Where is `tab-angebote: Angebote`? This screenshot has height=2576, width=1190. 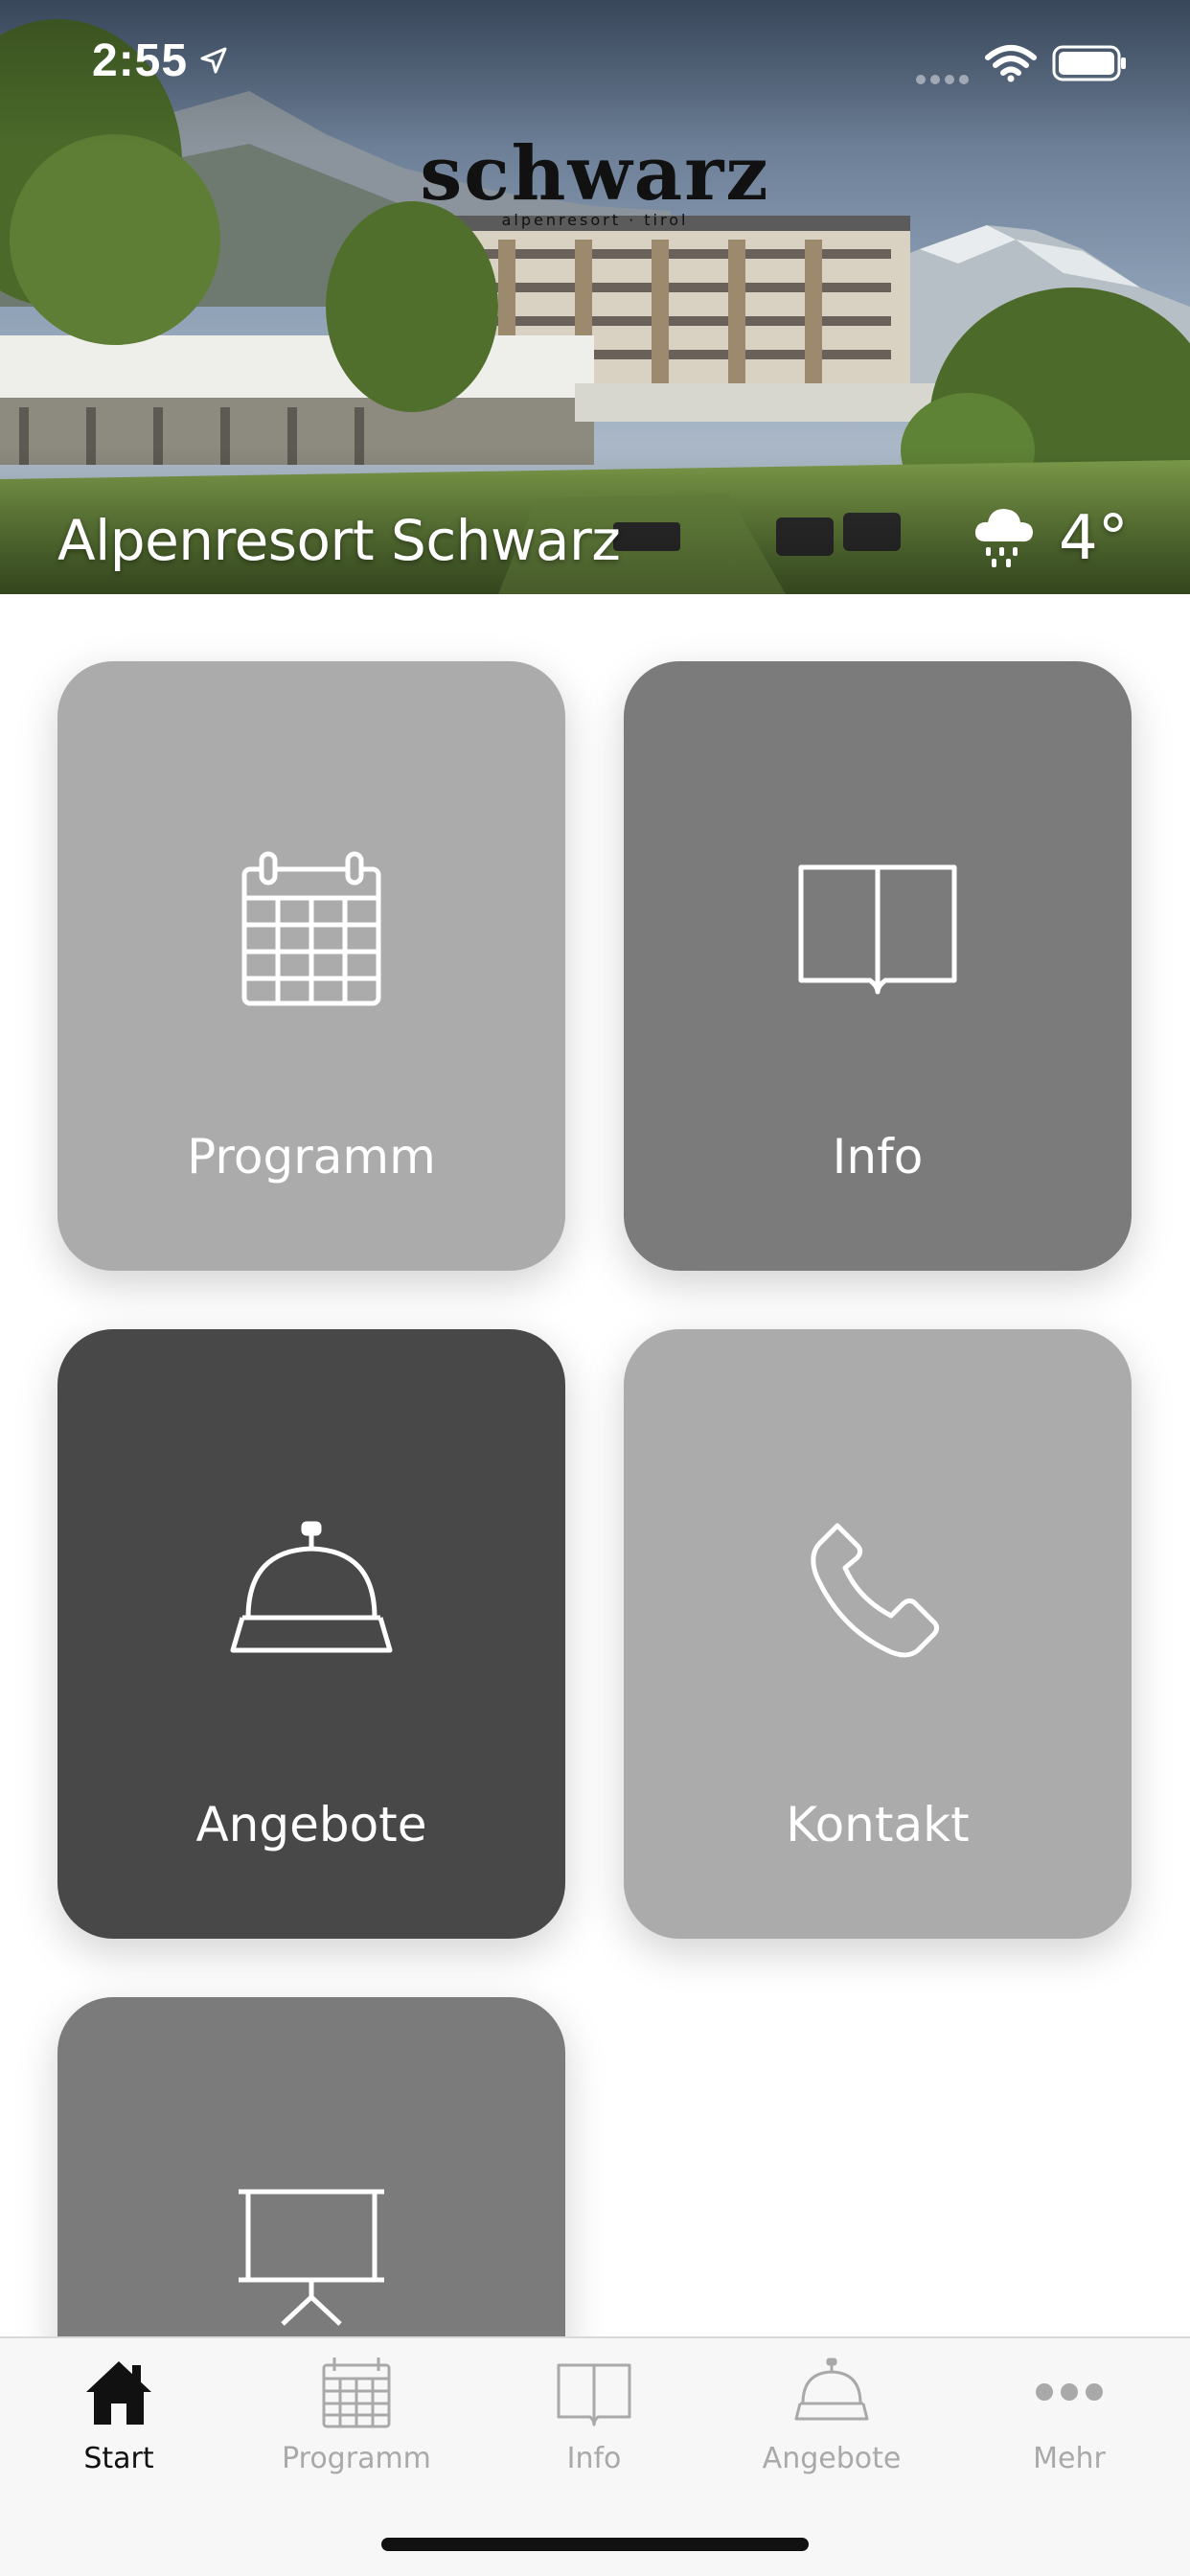
tab-angebote: Angebote is located at coordinates (832, 2419).